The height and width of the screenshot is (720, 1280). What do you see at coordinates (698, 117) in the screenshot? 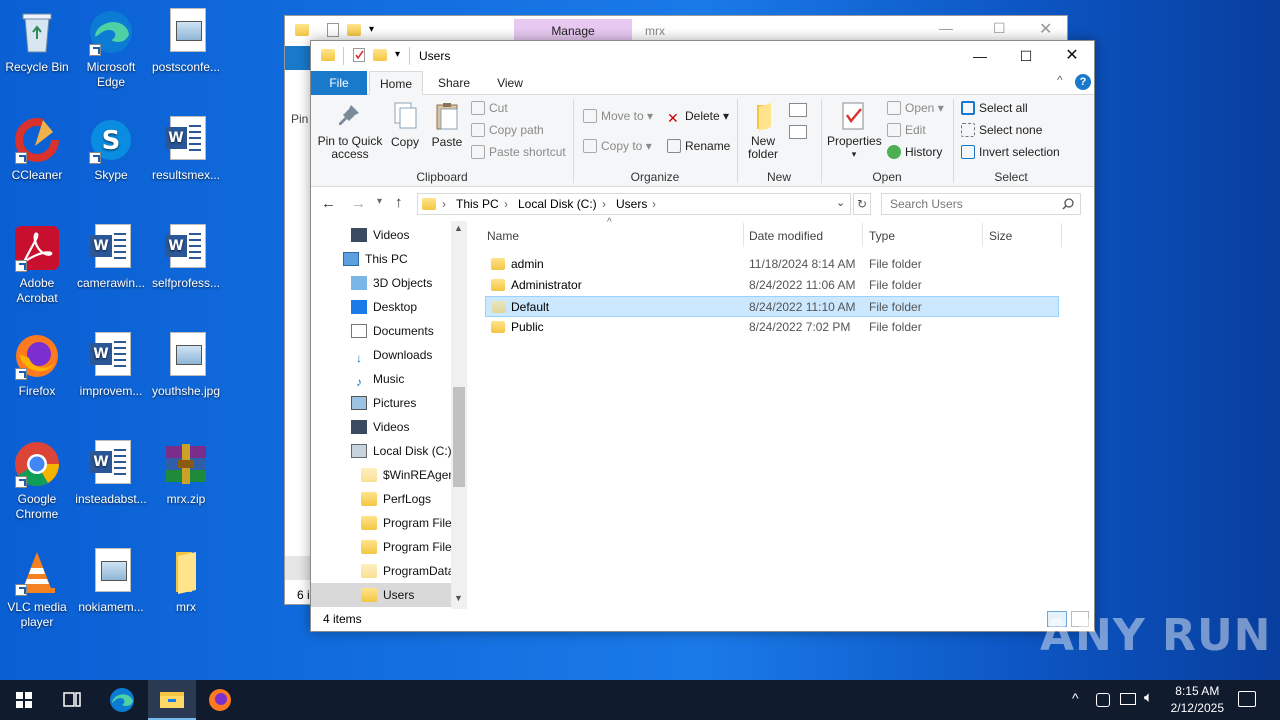
I see `delete-button: ✕ Delete ▾` at bounding box center [698, 117].